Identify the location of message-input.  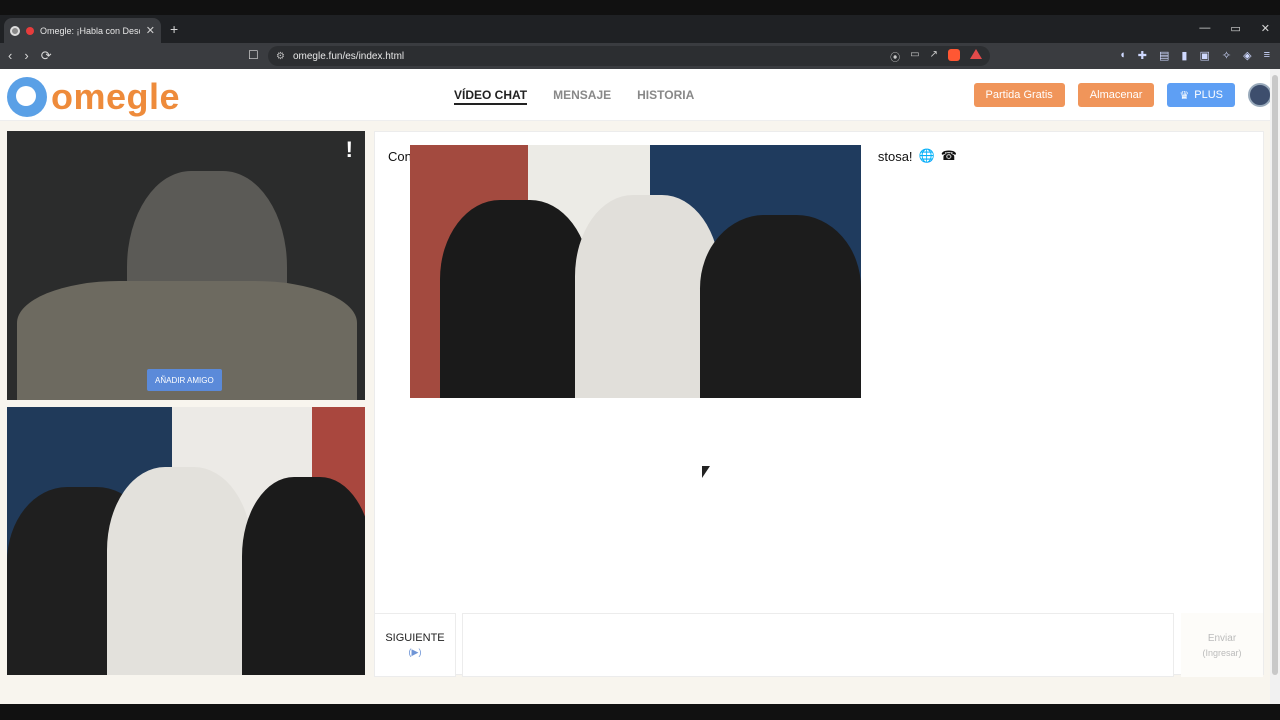
(818, 645).